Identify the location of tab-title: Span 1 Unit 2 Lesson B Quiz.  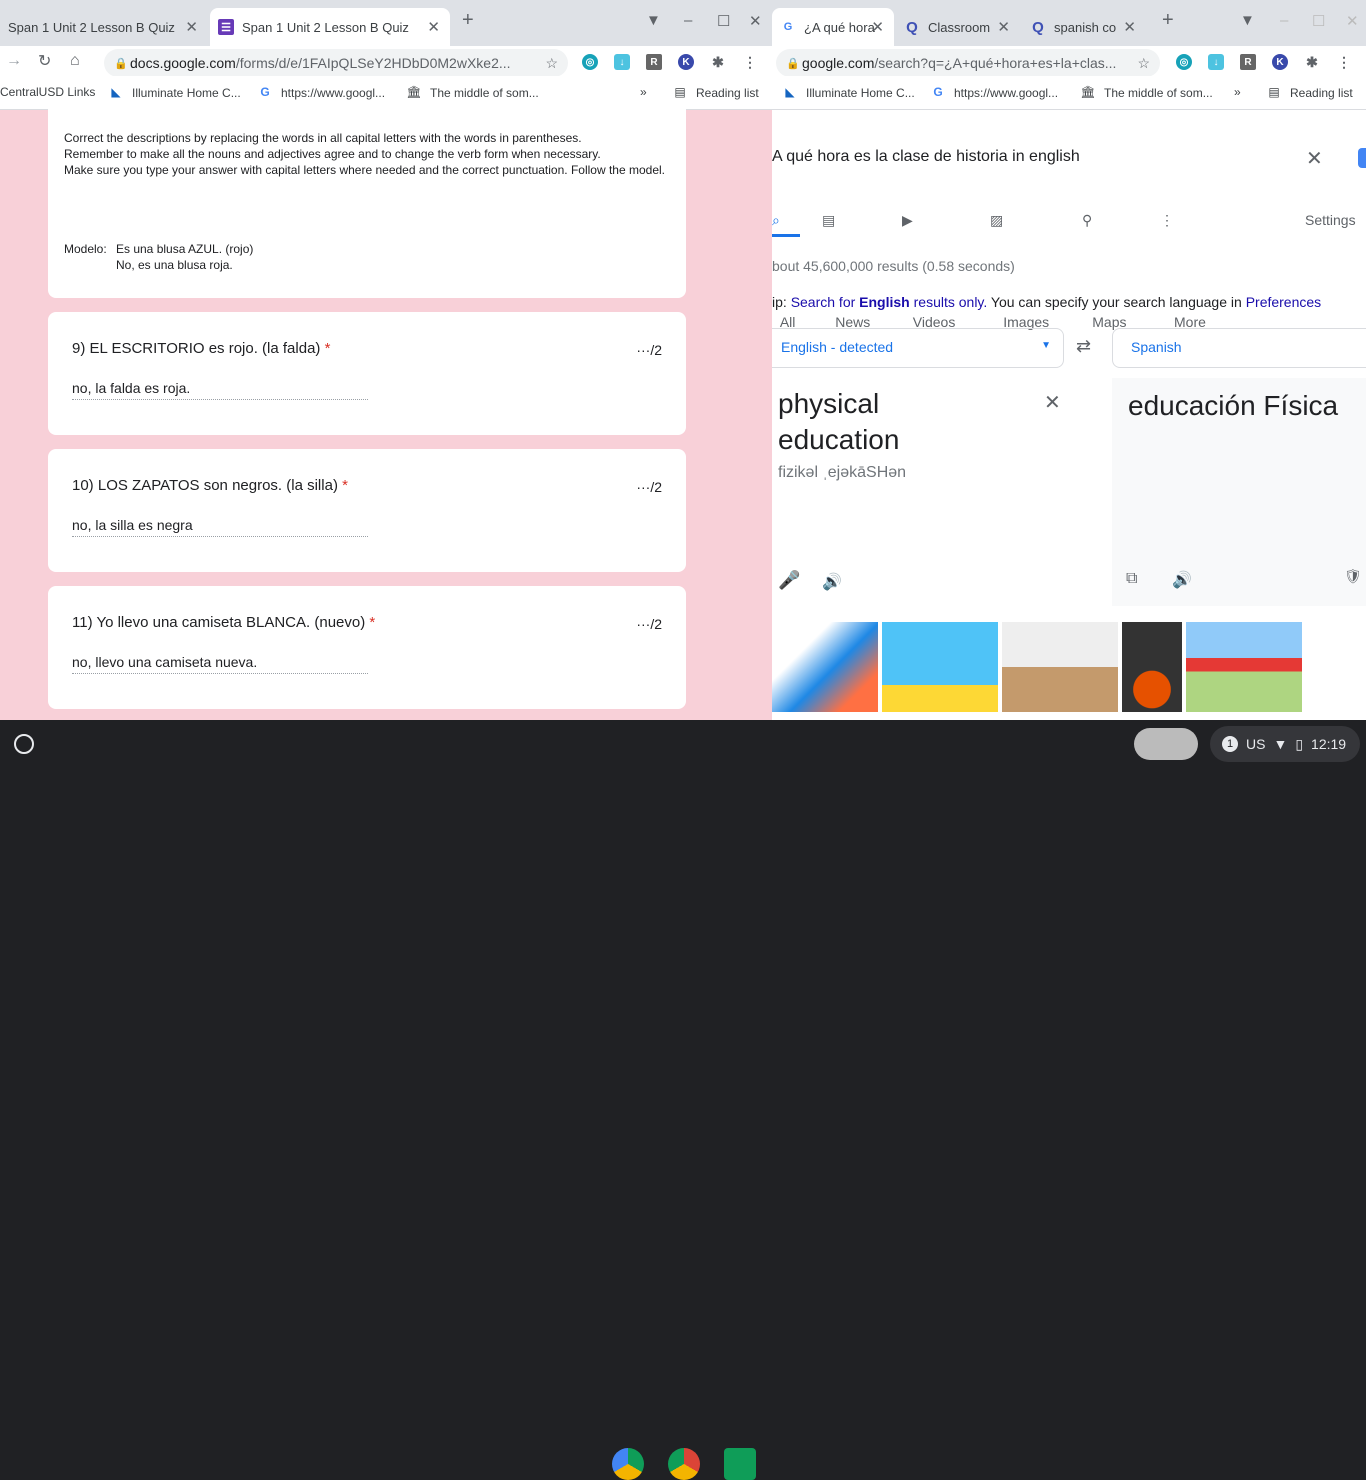
(325, 27).